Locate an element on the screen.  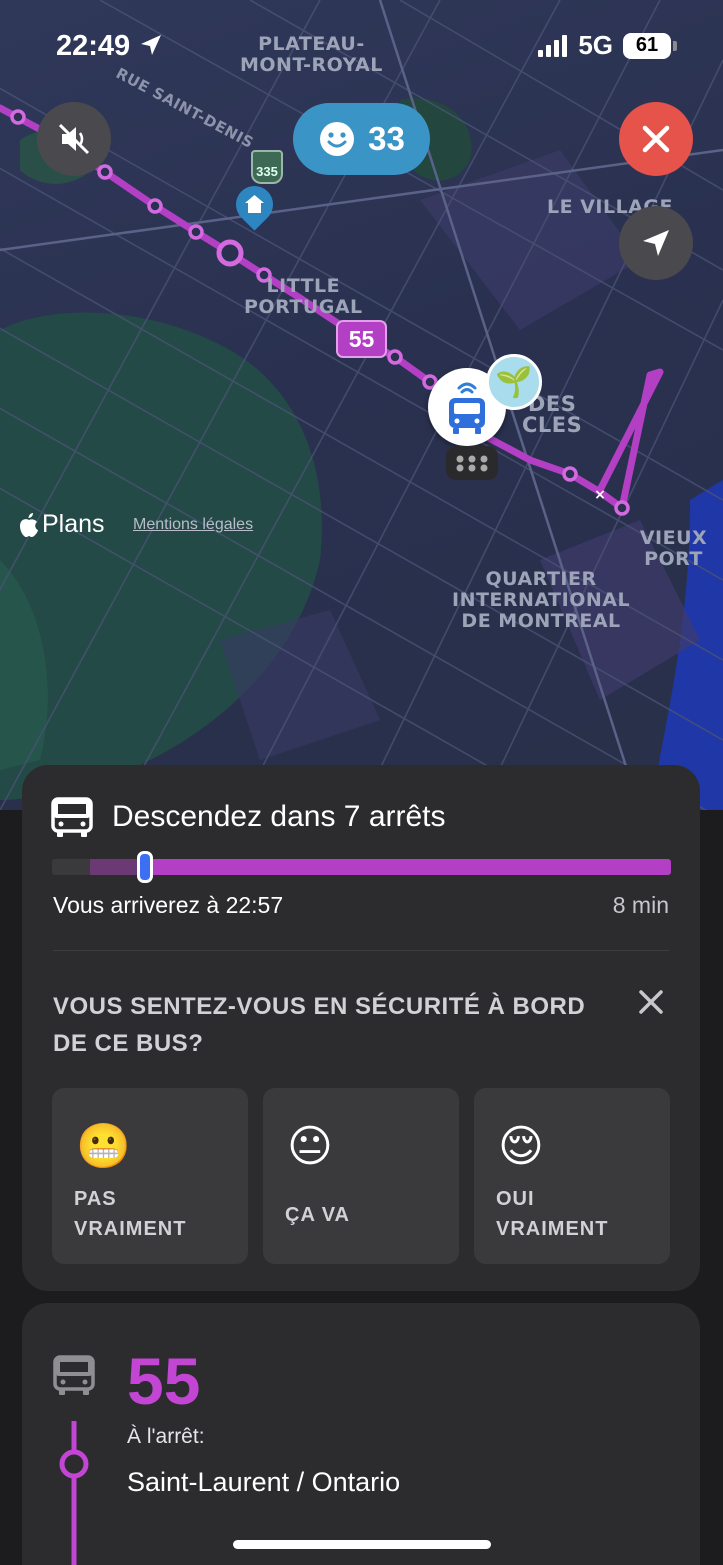
battery-level: 61 is located at coordinates (647, 45).